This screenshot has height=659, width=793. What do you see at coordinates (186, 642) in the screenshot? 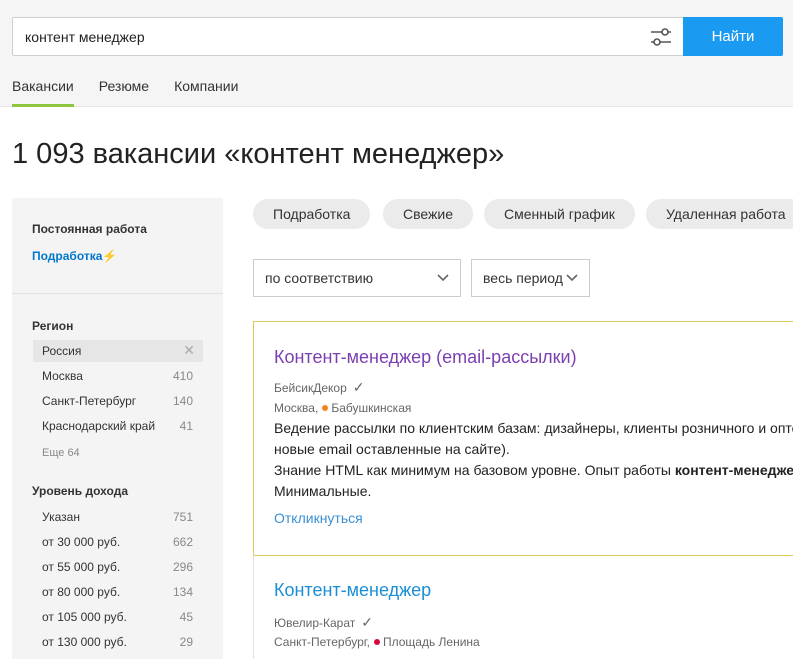
I see `income-count: 29` at bounding box center [186, 642].